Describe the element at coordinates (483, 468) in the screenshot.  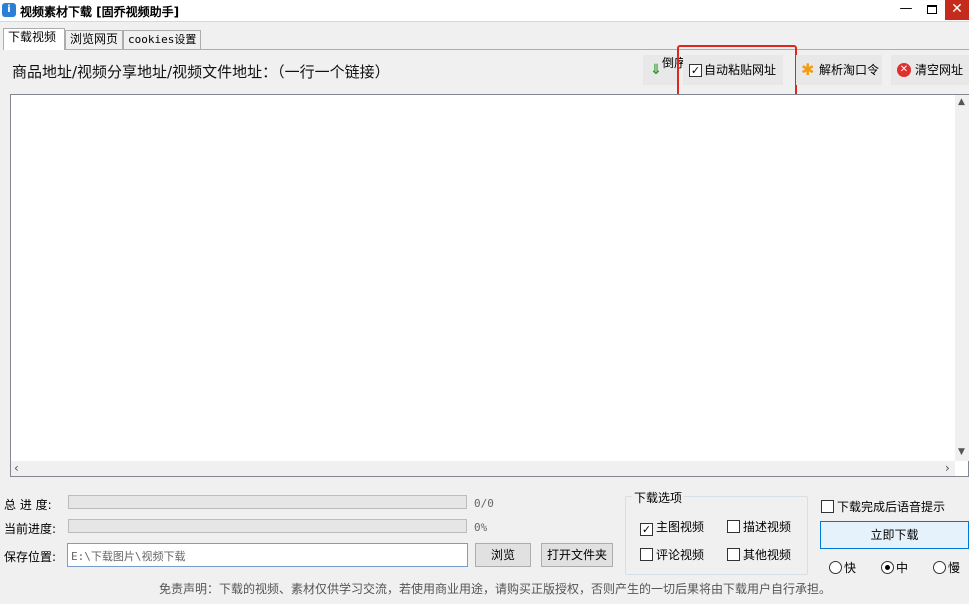
I see `horizontal-scrollbar: ‹ ›` at that location.